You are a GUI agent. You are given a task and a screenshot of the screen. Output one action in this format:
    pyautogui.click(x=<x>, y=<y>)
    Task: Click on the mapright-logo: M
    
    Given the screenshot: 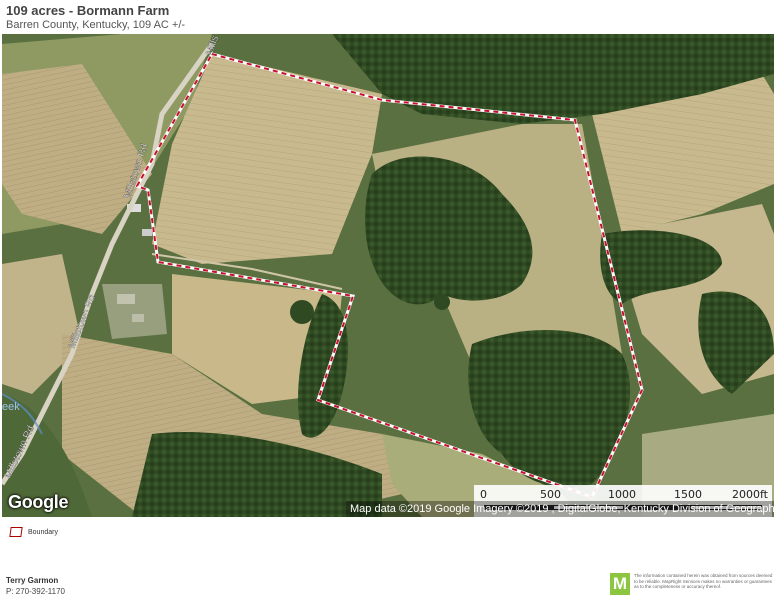 What is the action you would take?
    pyautogui.click(x=620, y=584)
    